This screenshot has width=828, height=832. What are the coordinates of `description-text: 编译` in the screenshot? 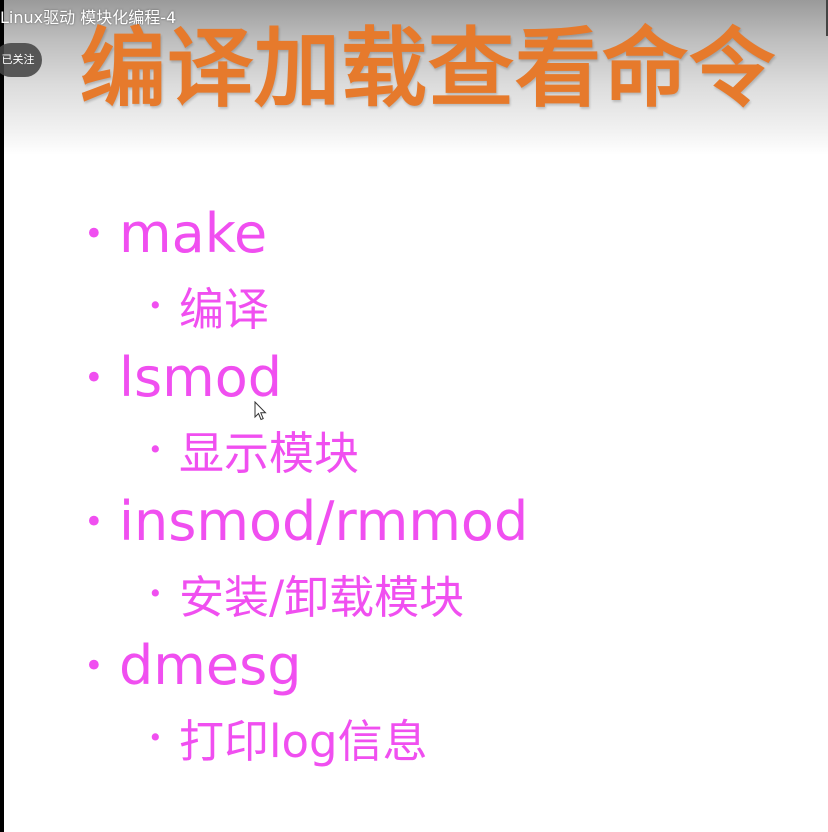 It's located at (224, 309).